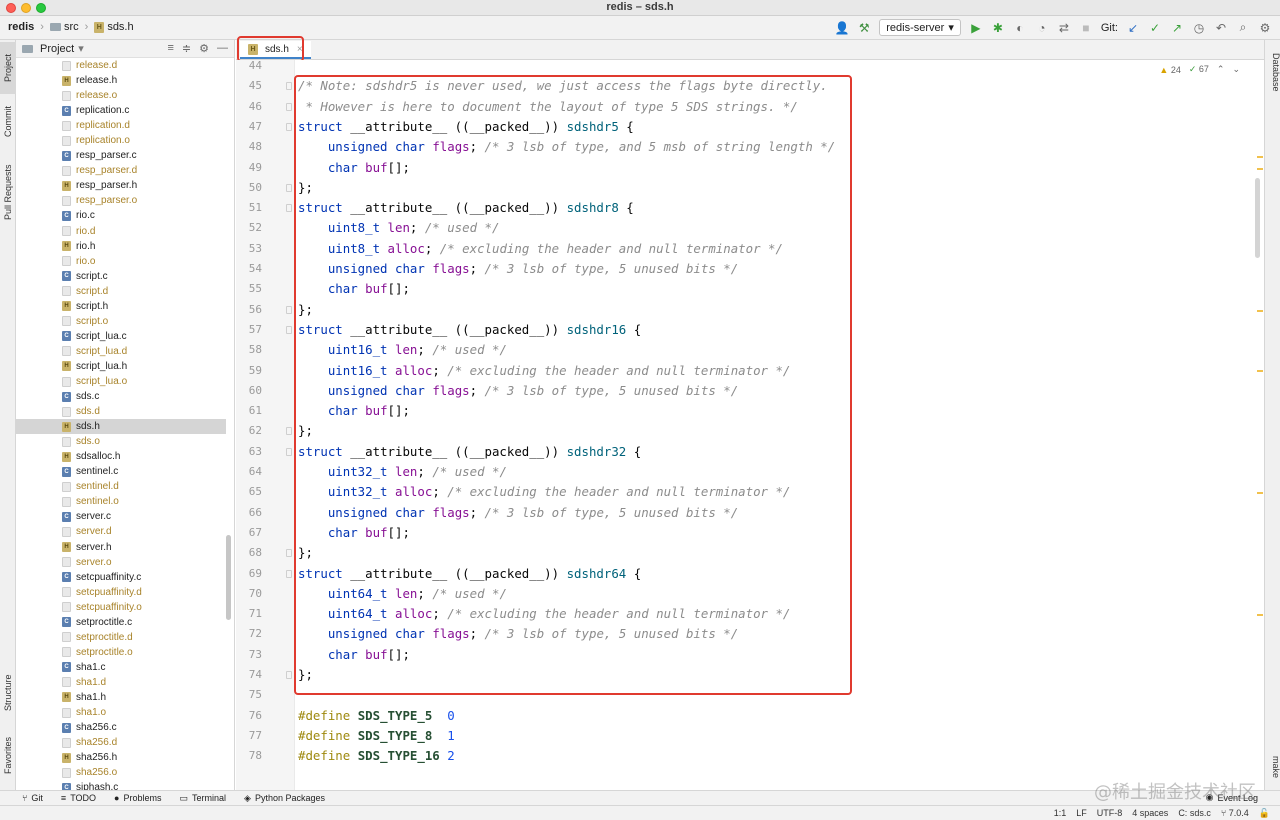  What do you see at coordinates (121, 577) in the screenshot?
I see `file-tree-item: Csetcpuaffinity.c` at bounding box center [121, 577].